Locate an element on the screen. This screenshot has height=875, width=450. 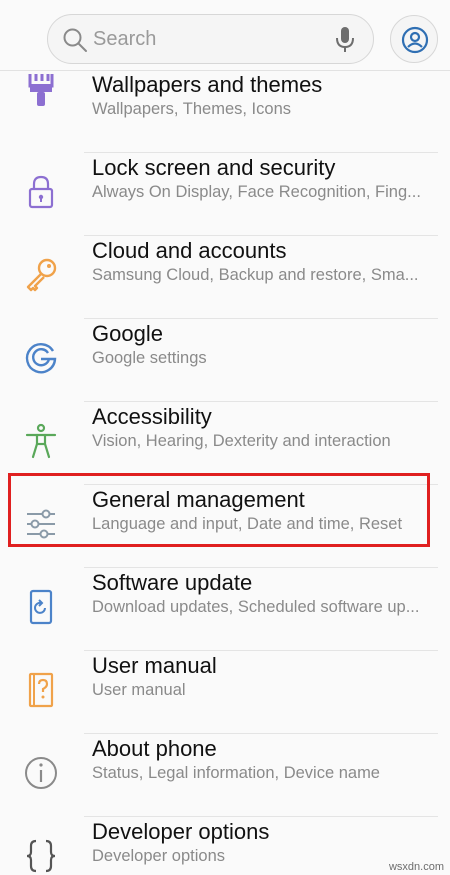
profile-button is located at coordinates (414, 39).